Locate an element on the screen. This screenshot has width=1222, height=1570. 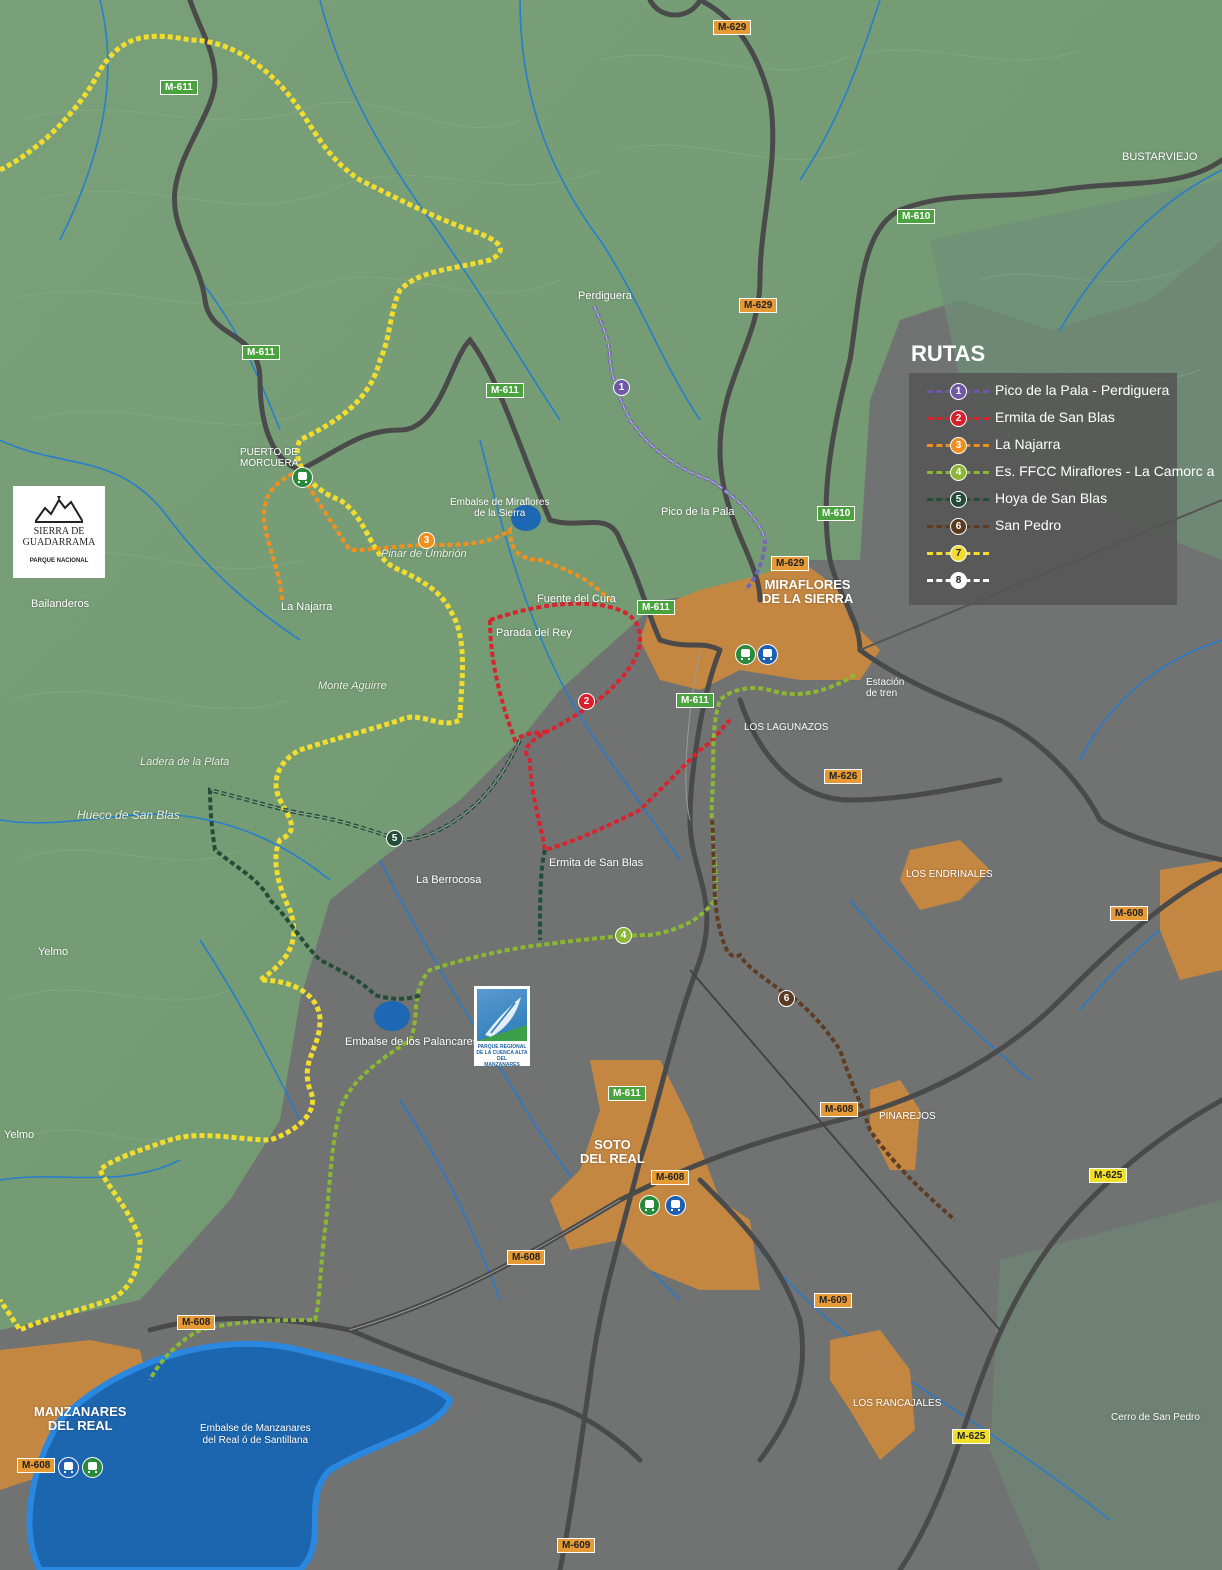
place-label: Fuente del Cura is located at coordinates (576, 599).